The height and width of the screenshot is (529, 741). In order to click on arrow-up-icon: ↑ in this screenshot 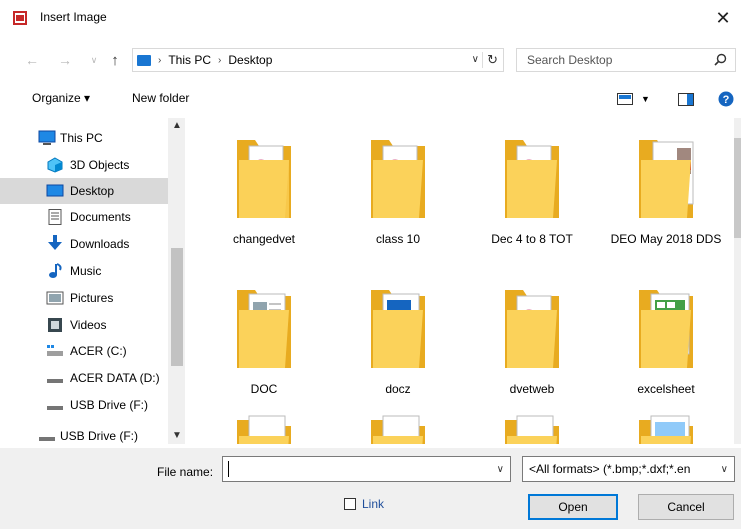, I will do `click(115, 60)`.